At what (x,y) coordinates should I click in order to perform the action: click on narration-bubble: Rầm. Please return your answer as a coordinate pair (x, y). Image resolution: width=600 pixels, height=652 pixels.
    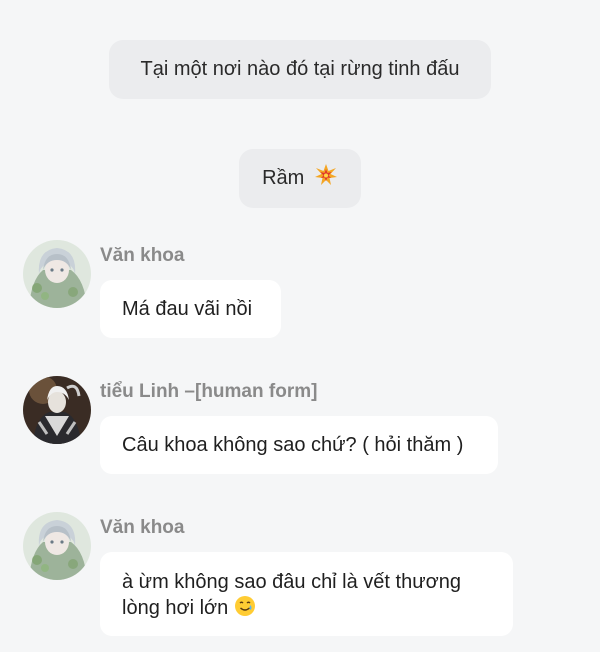
    Looking at the image, I should click on (300, 178).